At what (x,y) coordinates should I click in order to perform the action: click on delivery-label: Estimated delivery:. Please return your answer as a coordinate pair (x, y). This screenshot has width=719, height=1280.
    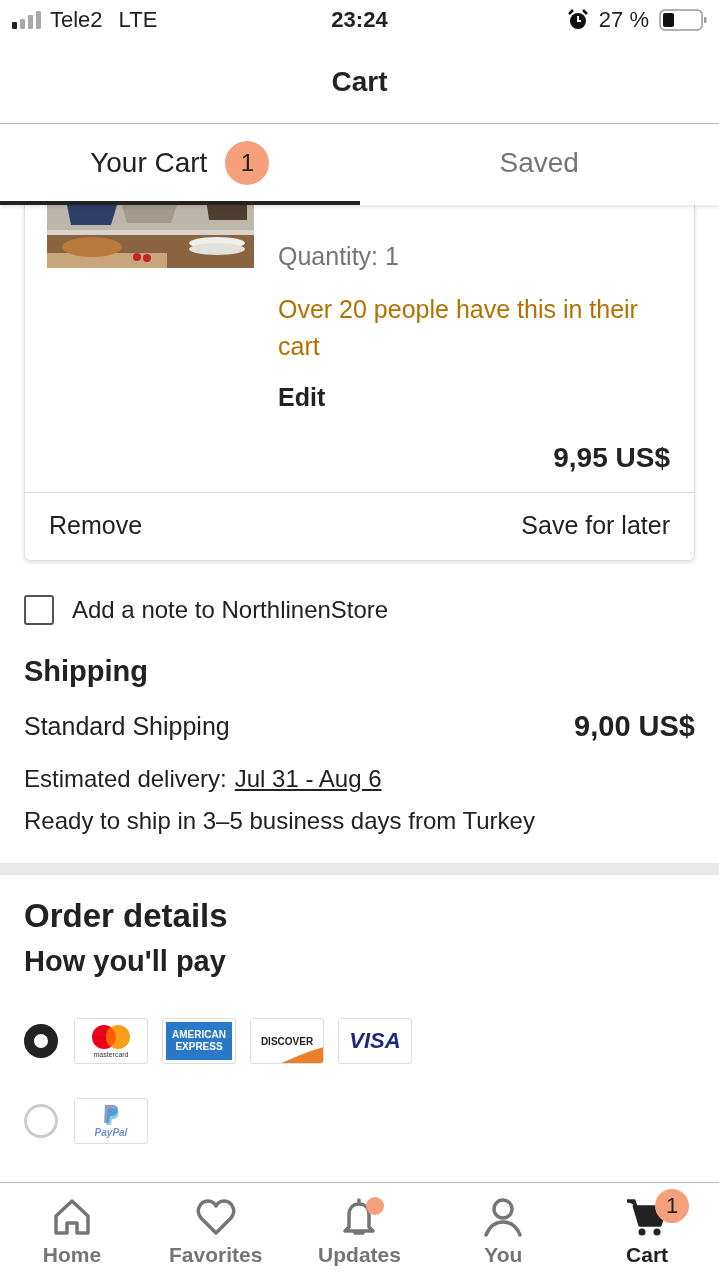
    Looking at the image, I should click on (125, 779).